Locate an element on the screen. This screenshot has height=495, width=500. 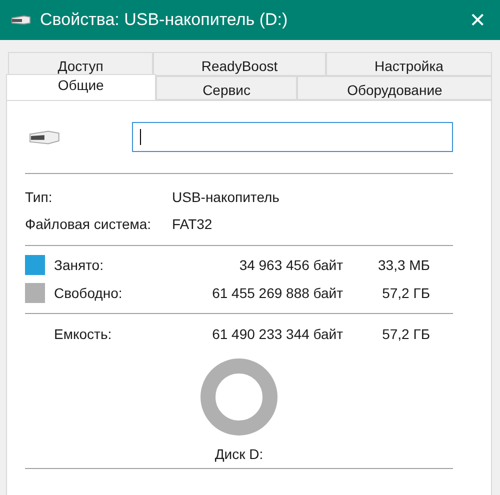
byte-count: 61 490 233 344 байт is located at coordinates (277, 334).